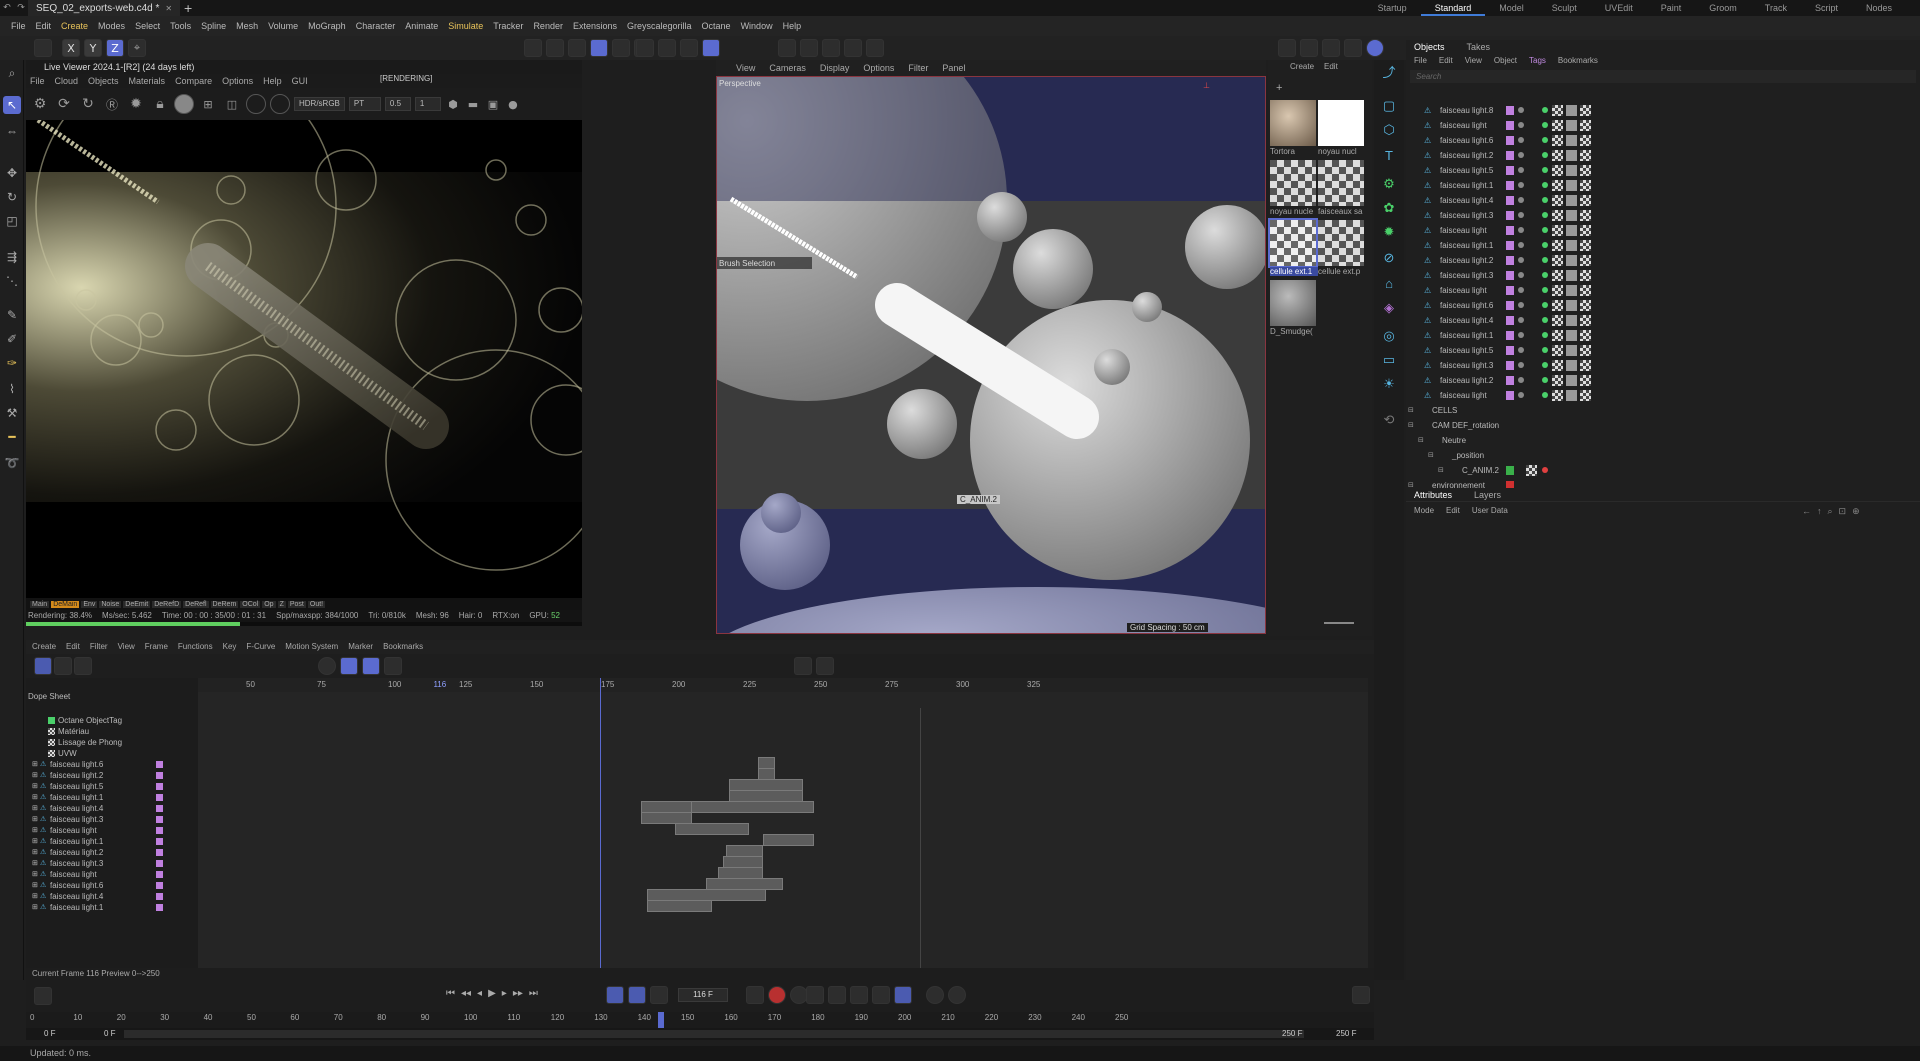 This screenshot has height=1061, width=1920. Describe the element at coordinates (716, 26) in the screenshot. I see `menu-octane: Octane` at that location.